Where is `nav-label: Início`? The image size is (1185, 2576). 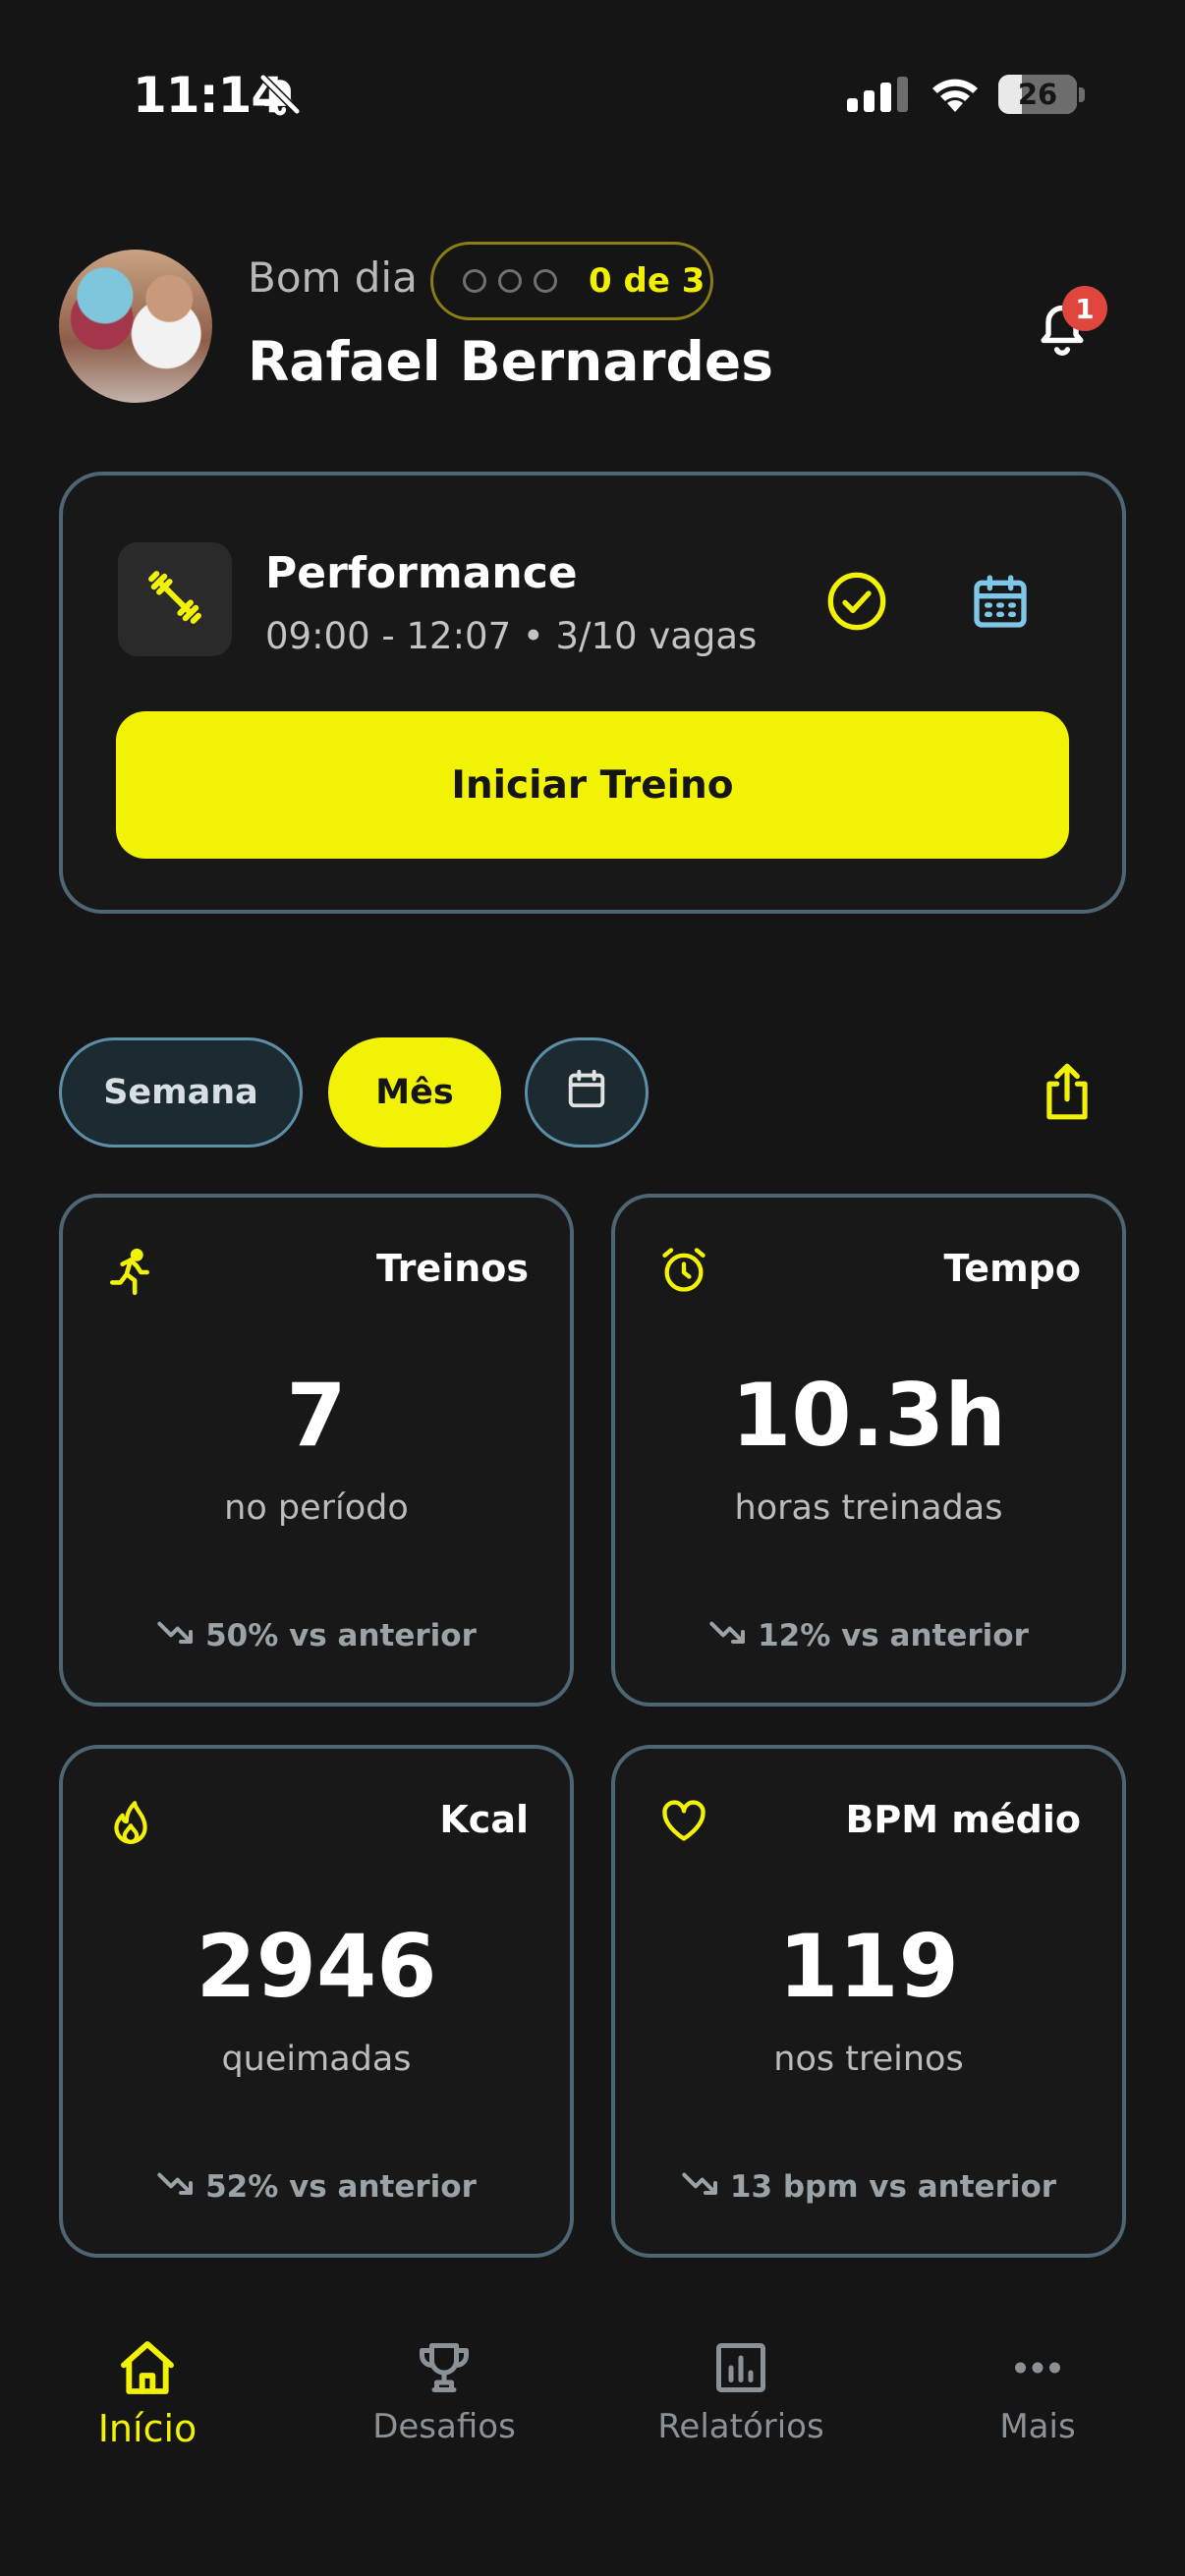
nav-label: Início is located at coordinates (148, 2428).